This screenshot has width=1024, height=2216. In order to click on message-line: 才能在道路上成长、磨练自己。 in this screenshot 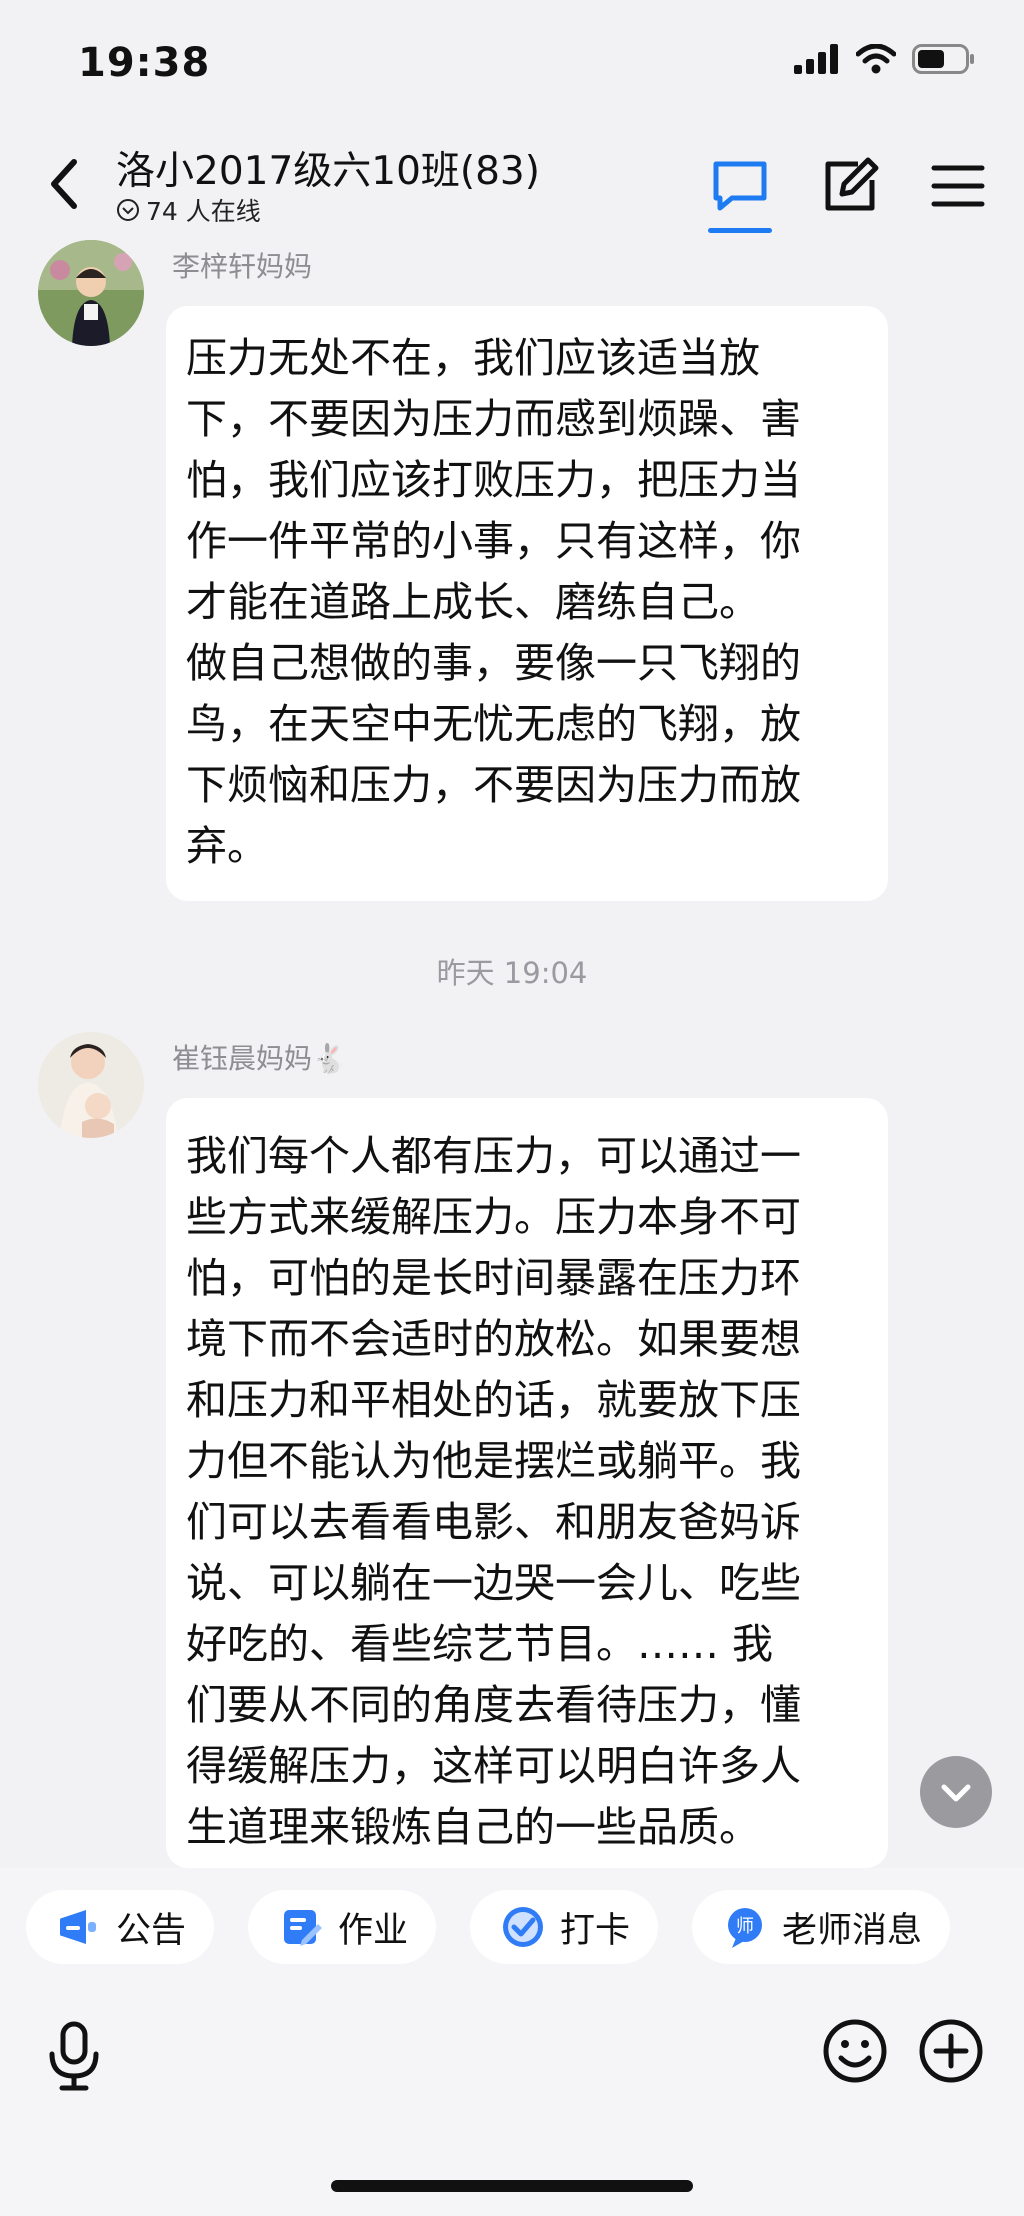, I will do `click(473, 602)`.